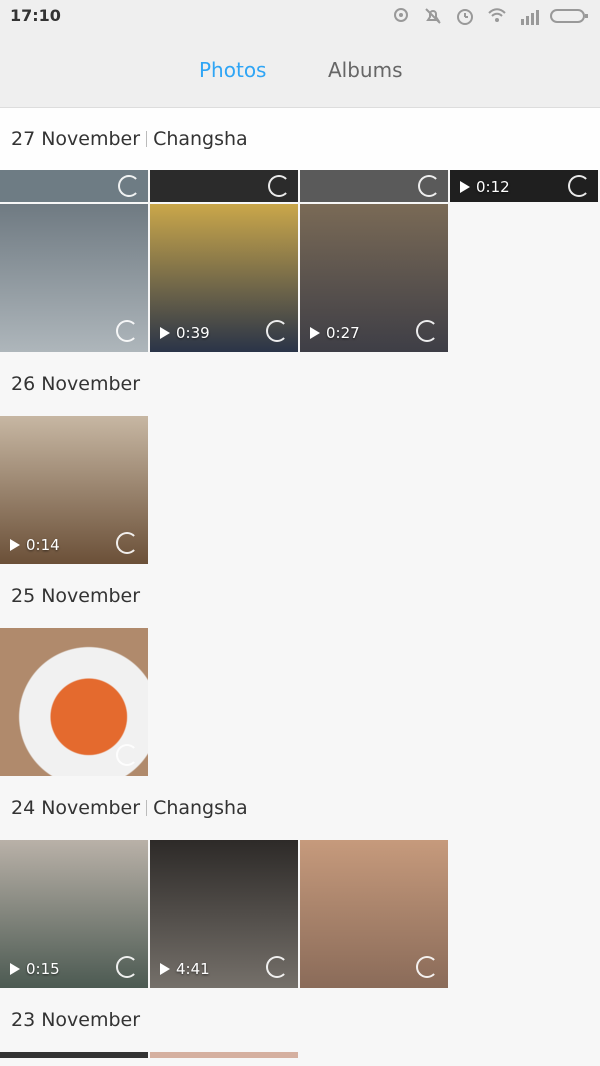 The width and height of the screenshot is (600, 1066). What do you see at coordinates (76, 1020) in the screenshot?
I see `section-date: 23 November` at bounding box center [76, 1020].